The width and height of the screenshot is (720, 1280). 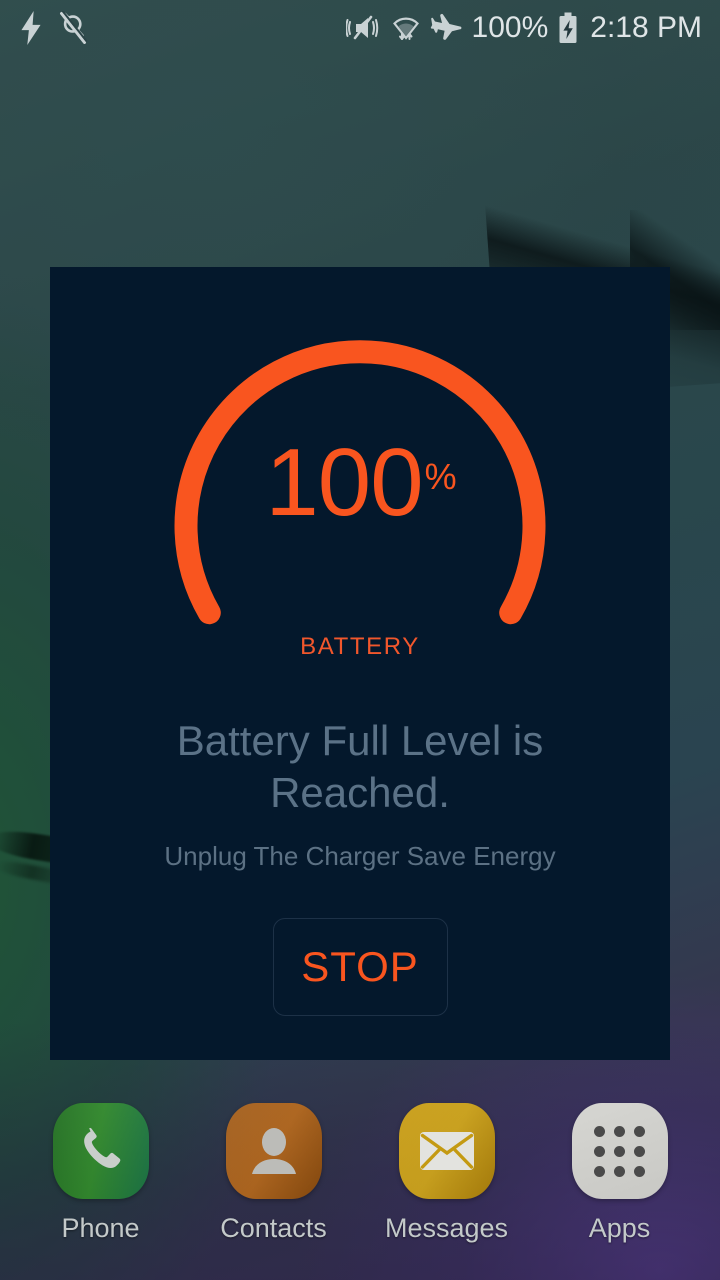 I want to click on dock-label-messages: Messages, so click(x=446, y=1228).